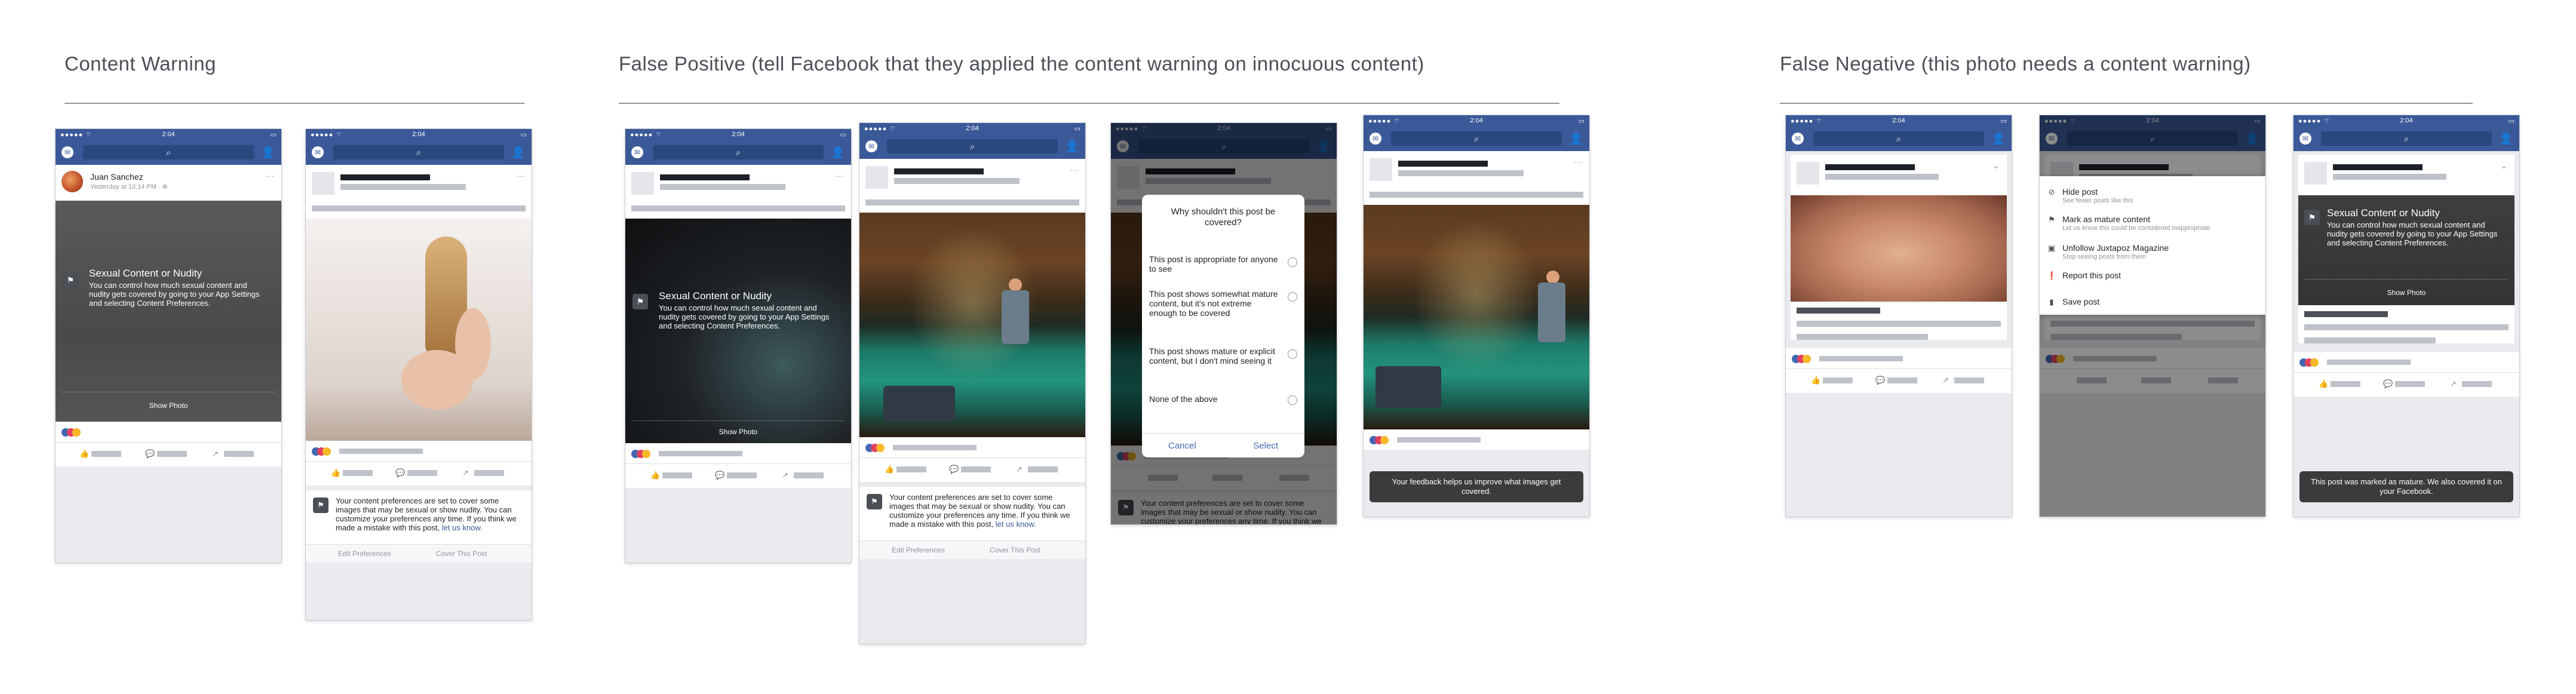 The width and height of the screenshot is (2576, 694). Describe the element at coordinates (116, 177) in the screenshot. I see `post-author: Juan Sanchez` at that location.